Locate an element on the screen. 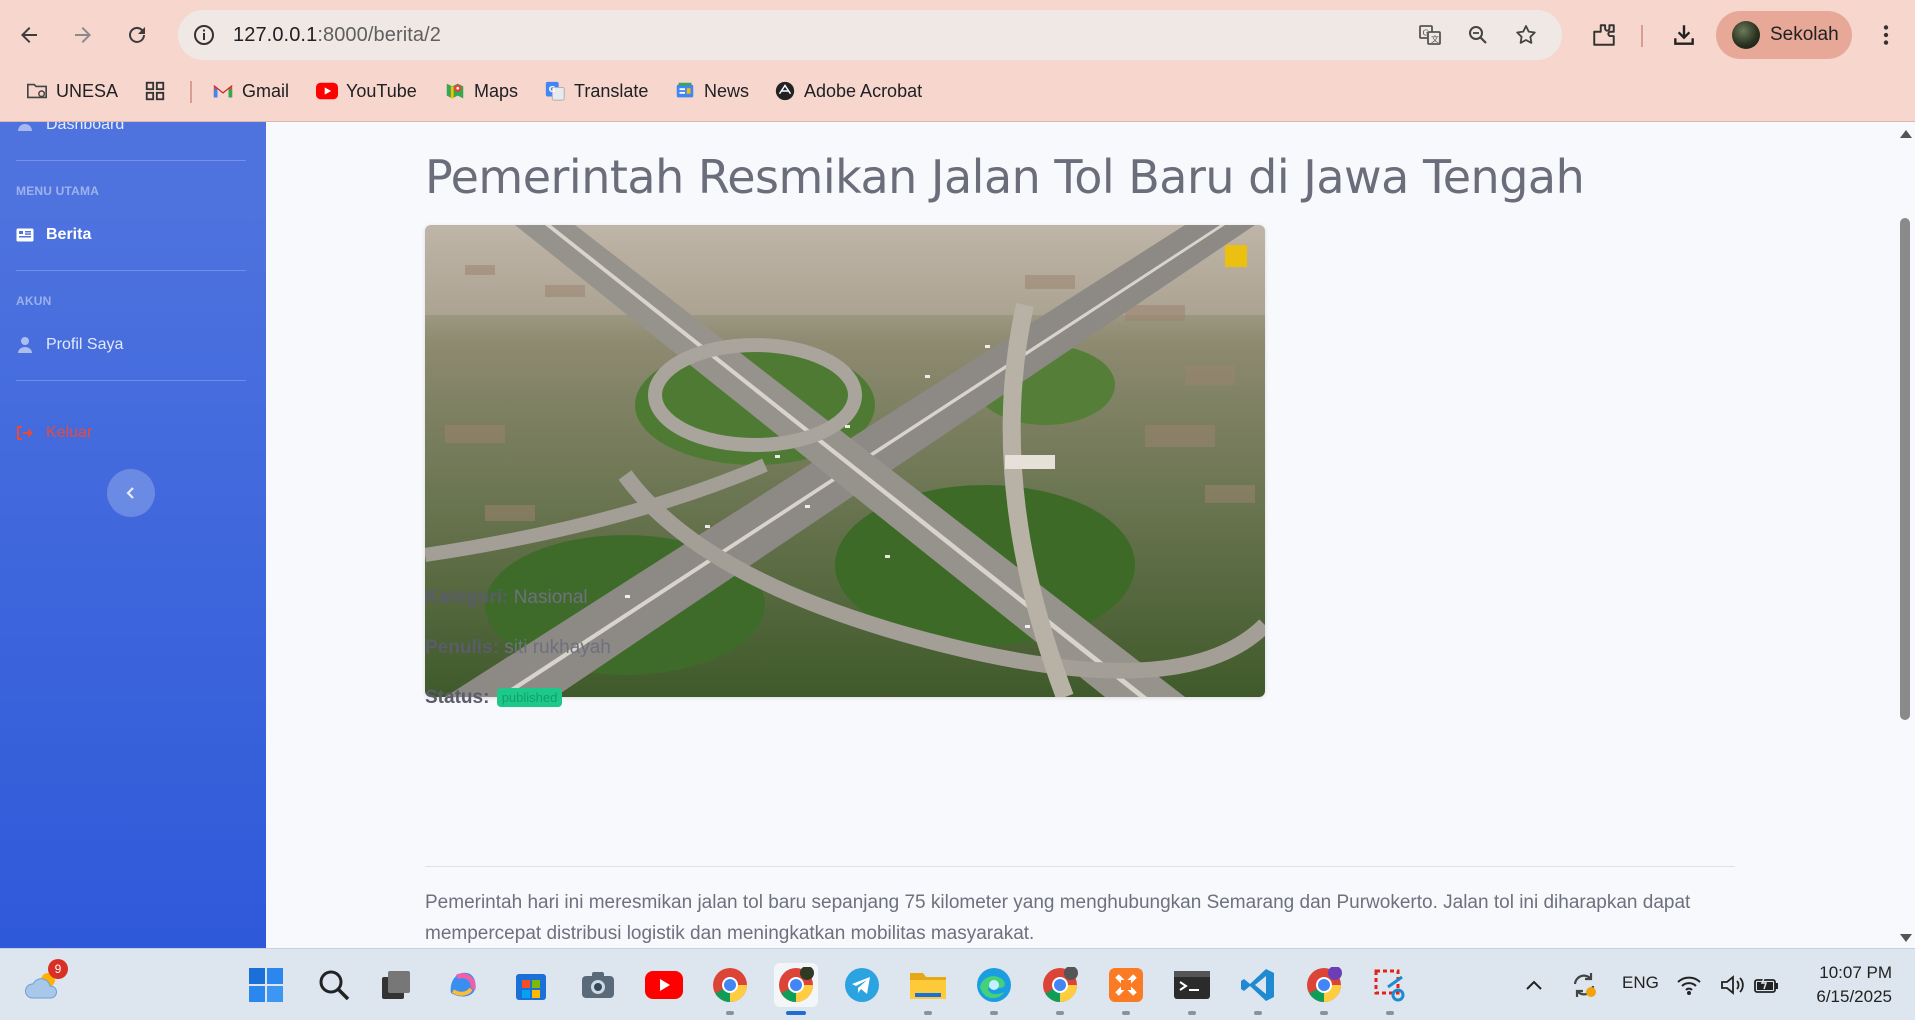 This screenshot has height=1020, width=1915. bookmark-maps: Maps is located at coordinates (481, 91).